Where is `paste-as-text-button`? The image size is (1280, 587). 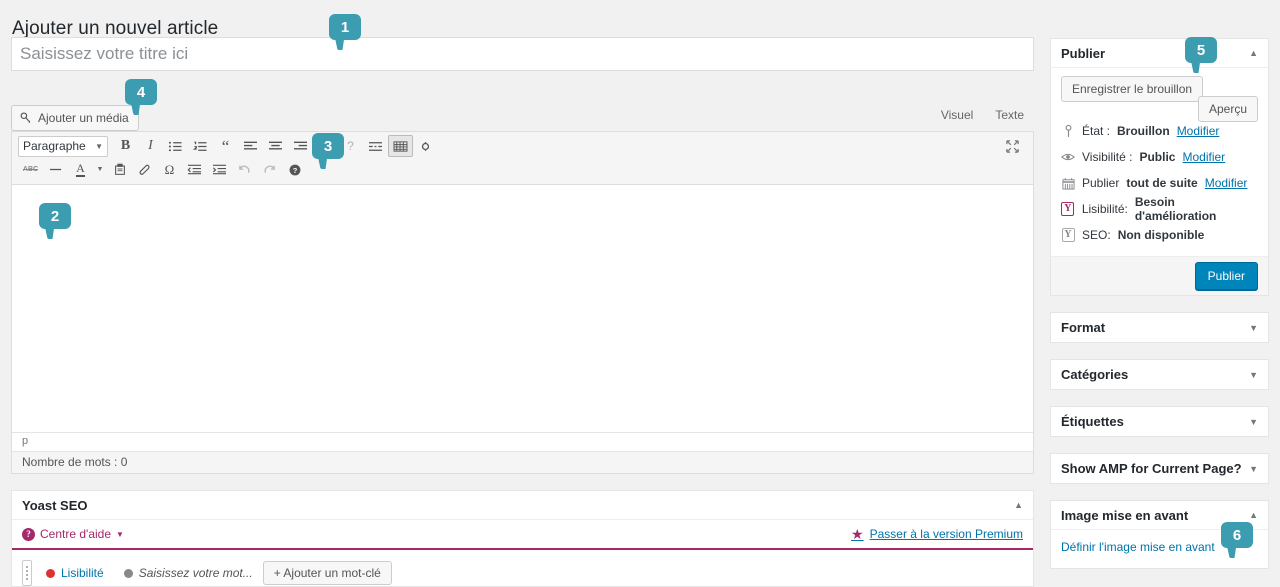
paste-as-text-button is located at coordinates (119, 170).